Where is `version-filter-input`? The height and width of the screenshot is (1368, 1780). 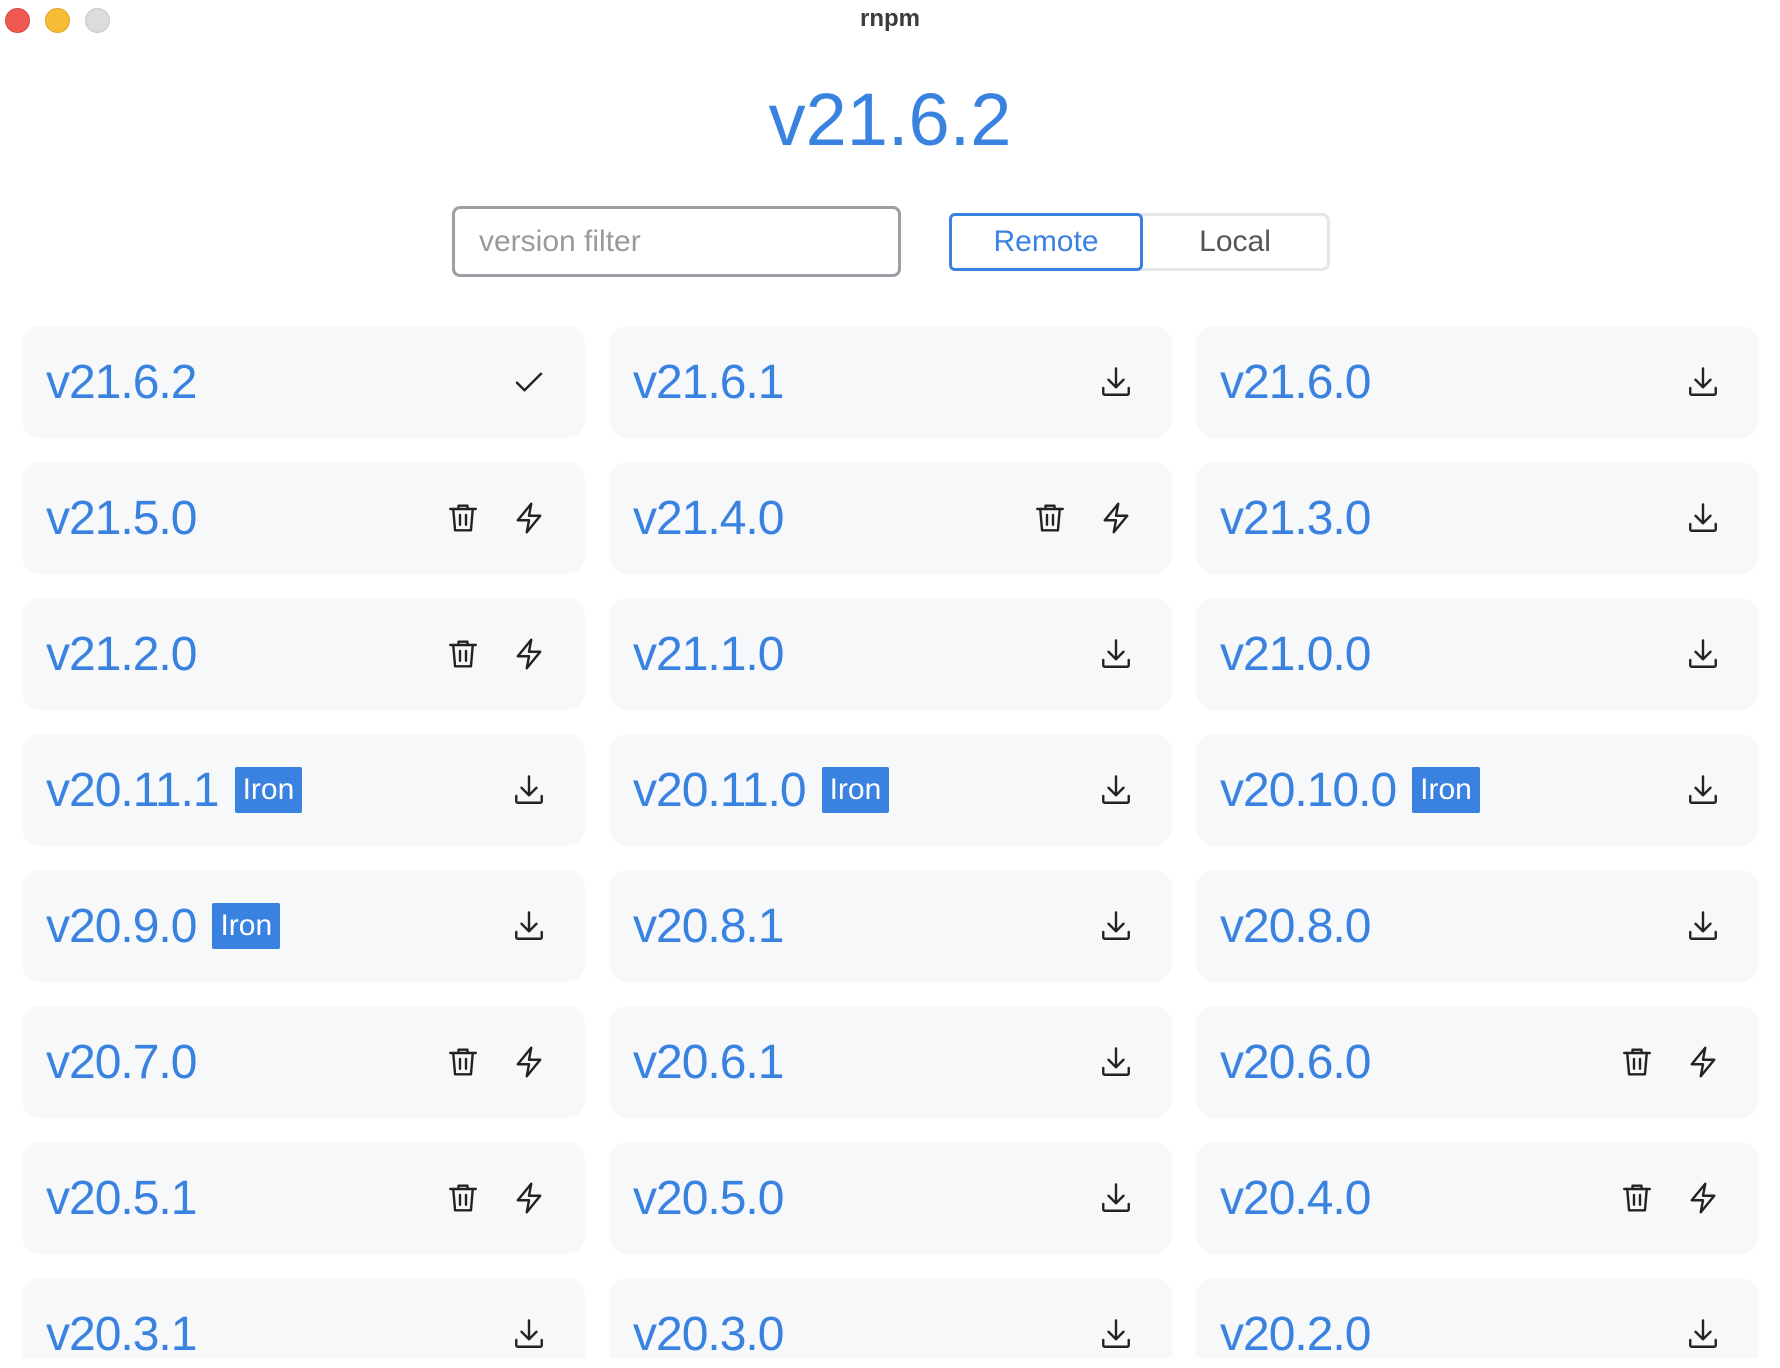
version-filter-input is located at coordinates (676, 241).